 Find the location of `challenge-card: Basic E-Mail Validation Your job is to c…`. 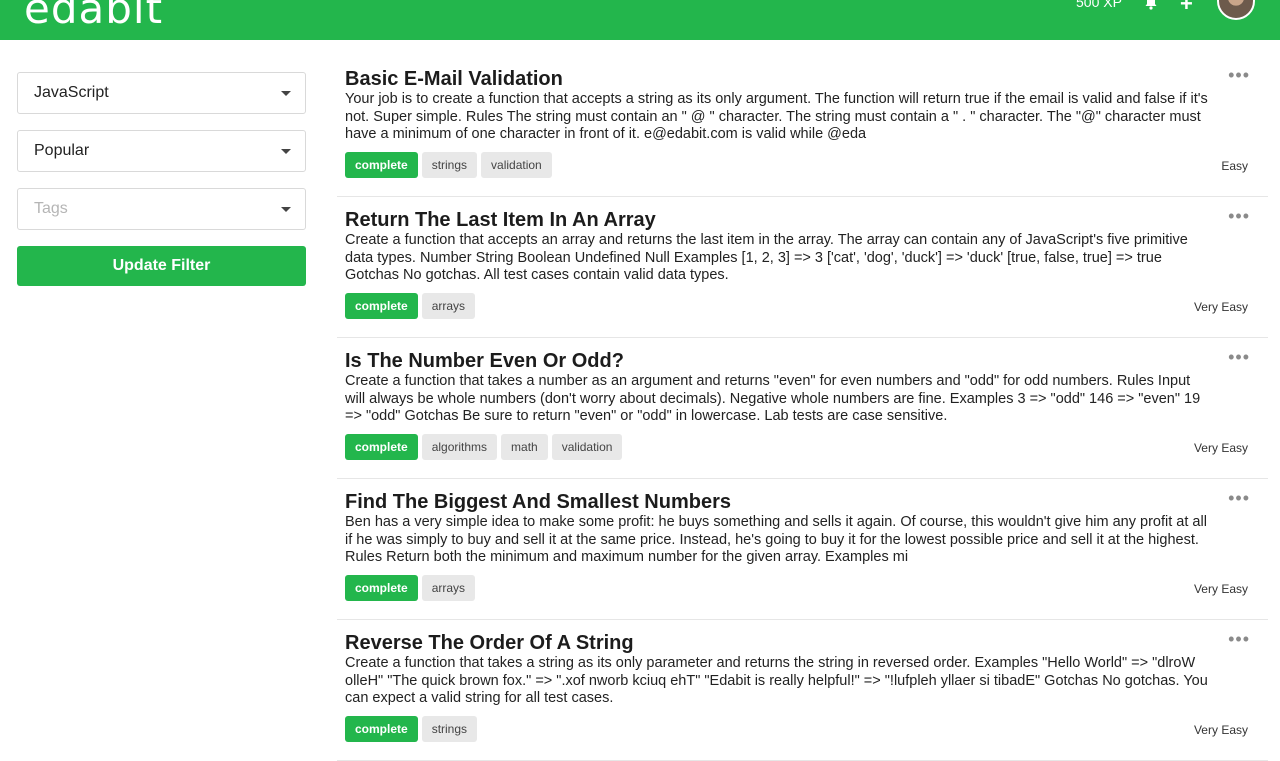

challenge-card: Basic E-Mail Validation Your job is to c… is located at coordinates (802, 126).